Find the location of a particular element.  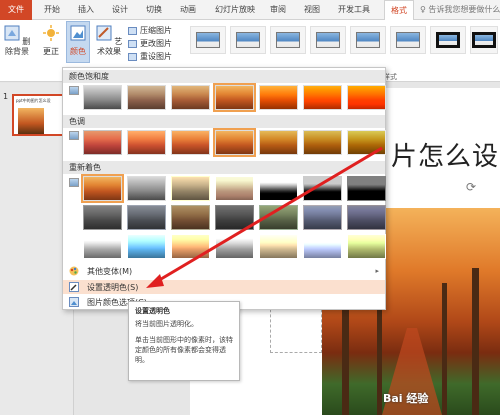

tab-view: 视图 is located at coordinates (312, 10).